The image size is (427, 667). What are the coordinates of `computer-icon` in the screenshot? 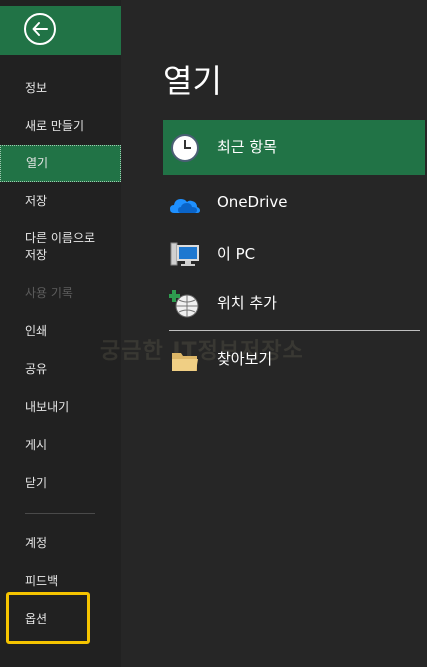 It's located at (185, 255).